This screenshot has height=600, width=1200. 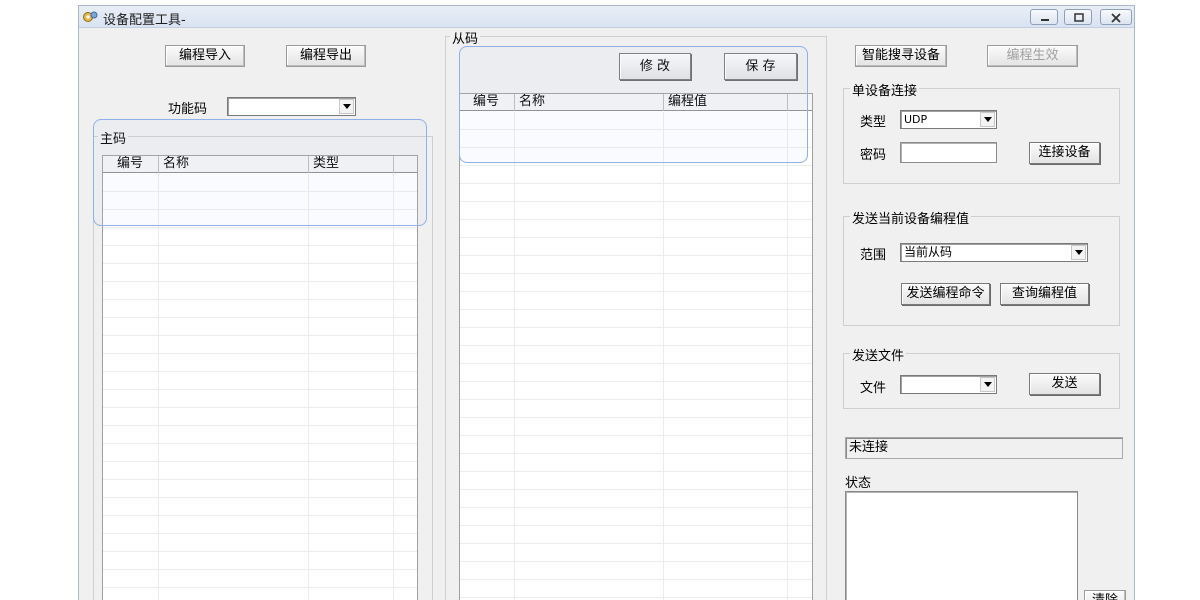 What do you see at coordinates (606, 17) in the screenshot?
I see `title-bar: 设备配置工具-` at bounding box center [606, 17].